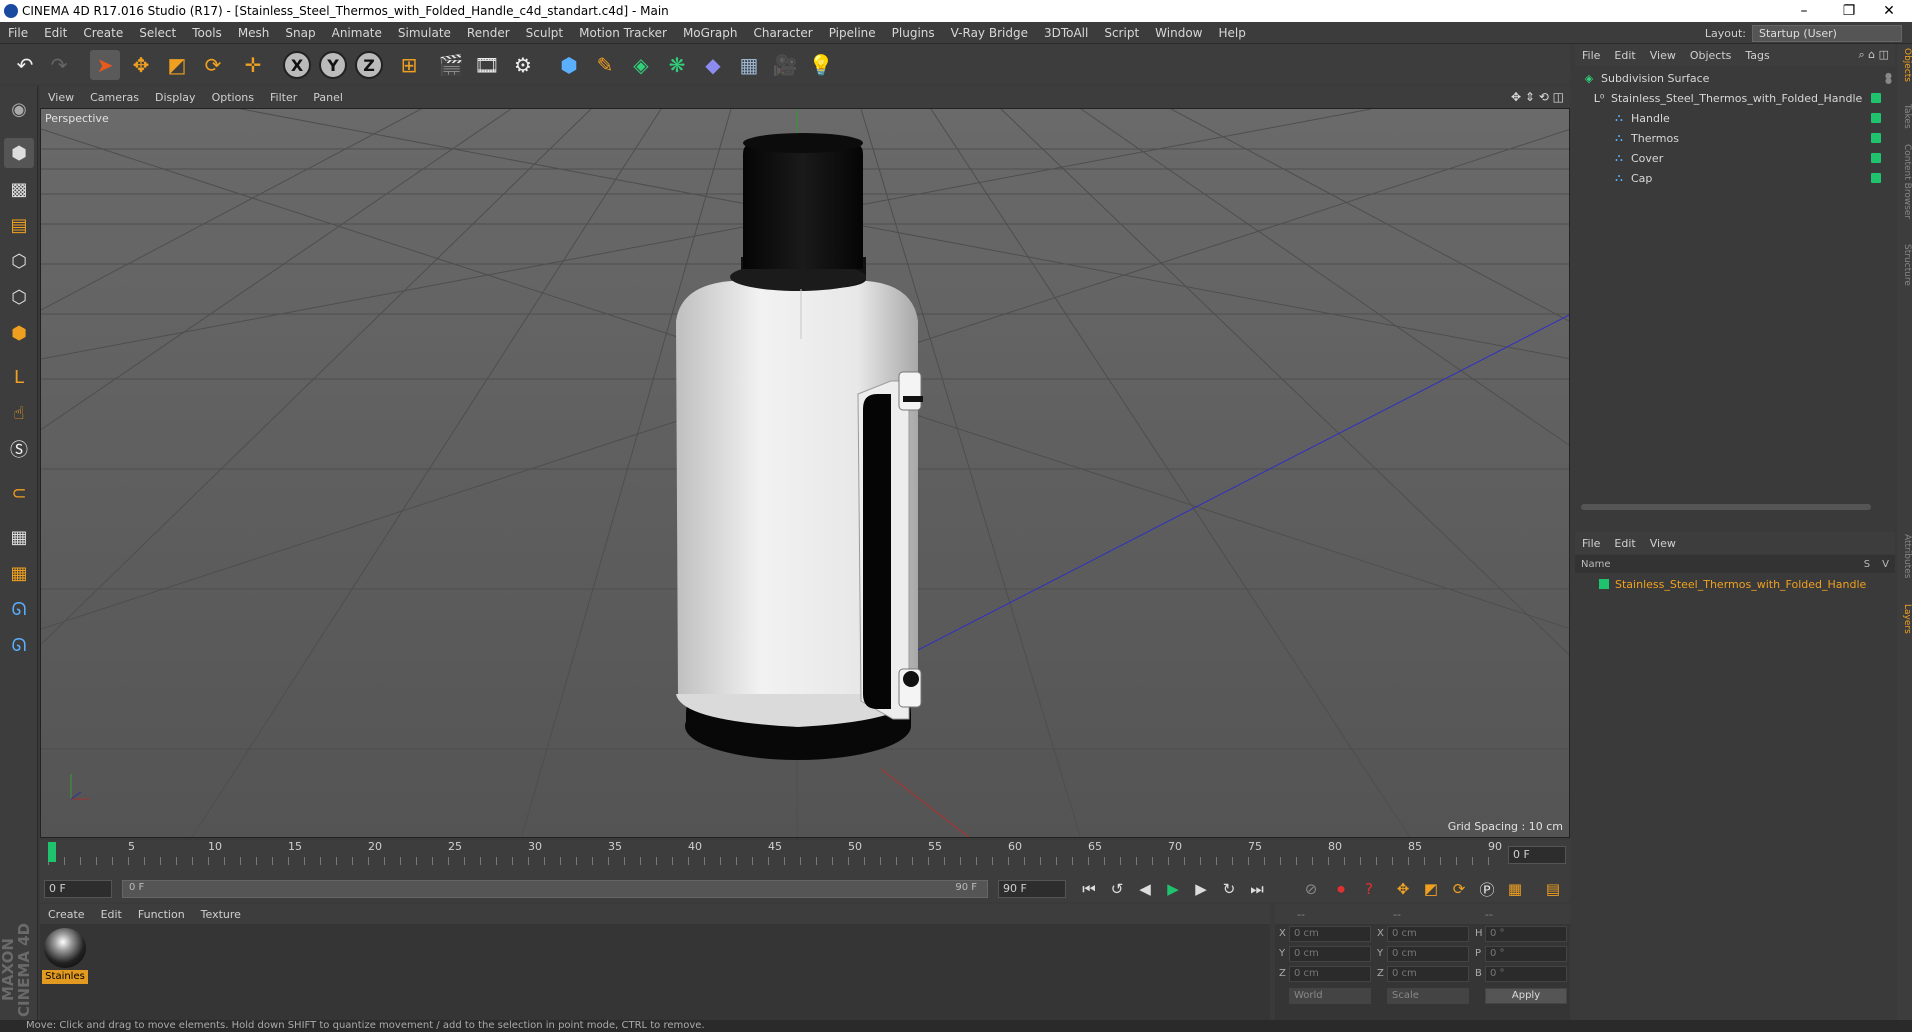  Describe the element at coordinates (297, 65) in the screenshot. I see `x-axis-lock: X` at that location.